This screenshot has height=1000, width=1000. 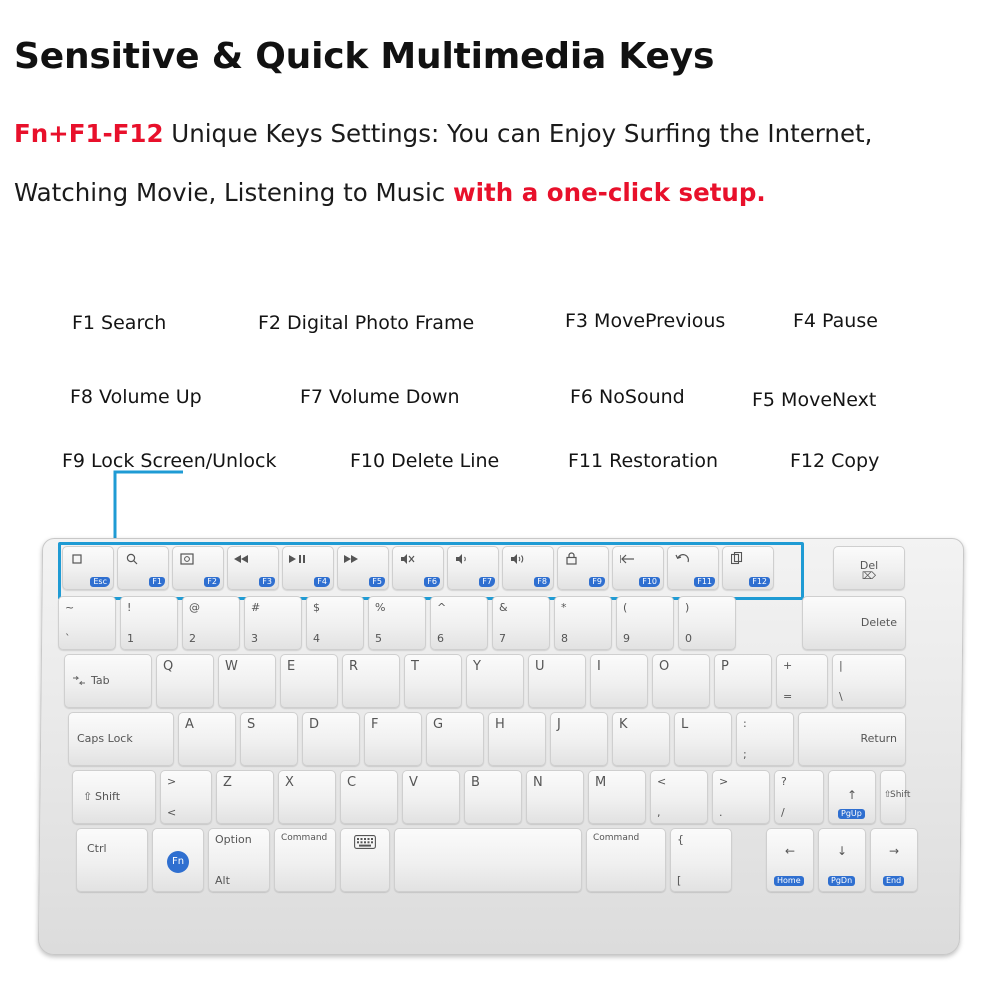 I want to click on key-shift-right: ⇧ Shift, so click(x=895, y=797).